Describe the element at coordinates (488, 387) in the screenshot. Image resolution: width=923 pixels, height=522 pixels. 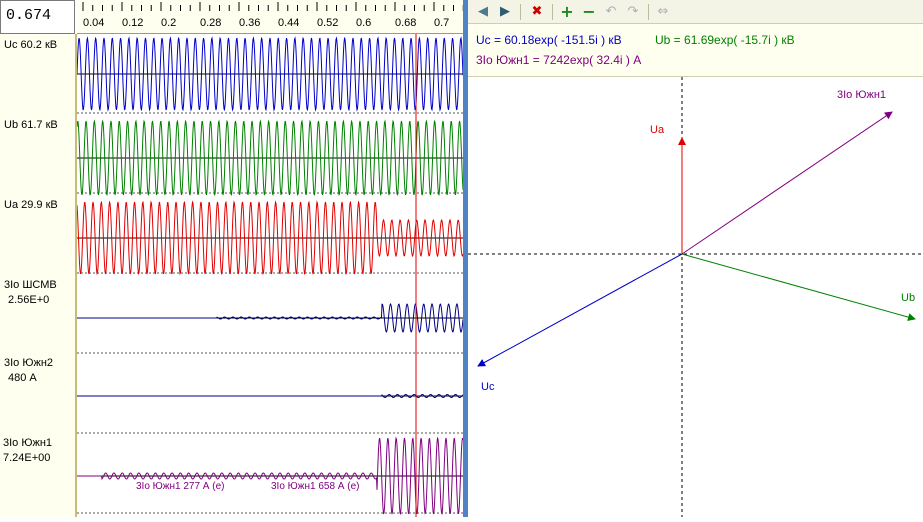
I see `phasor-label-uc: Uc` at that location.